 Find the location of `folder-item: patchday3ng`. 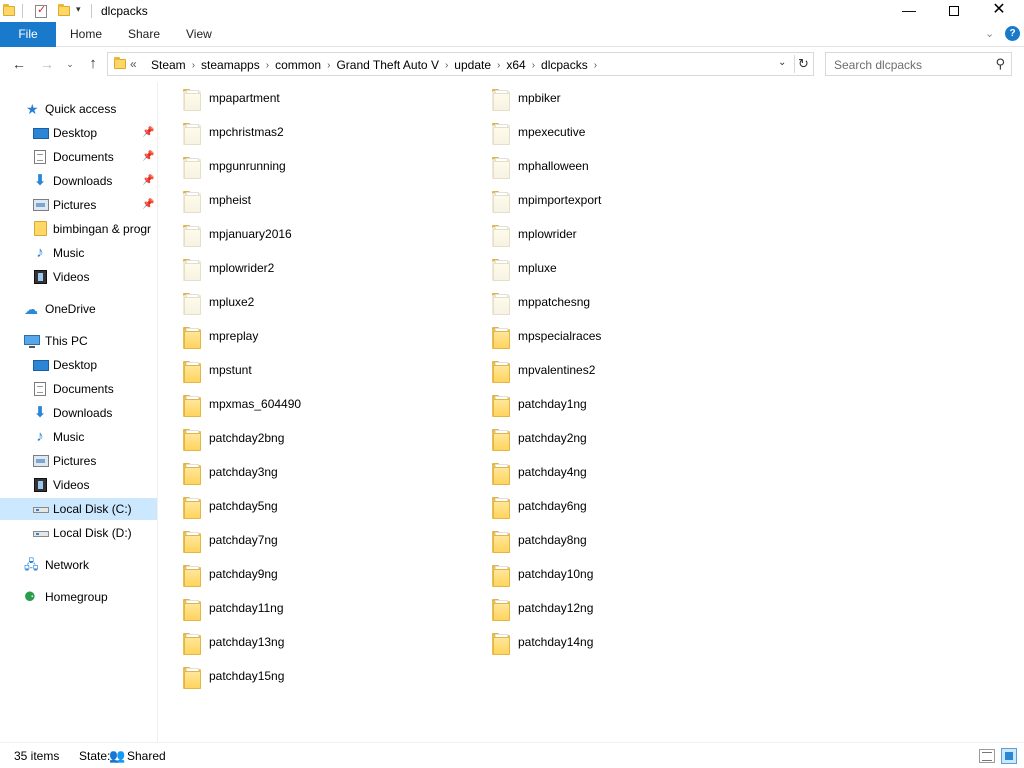

folder-item: patchday3ng is located at coordinates (309, 473).